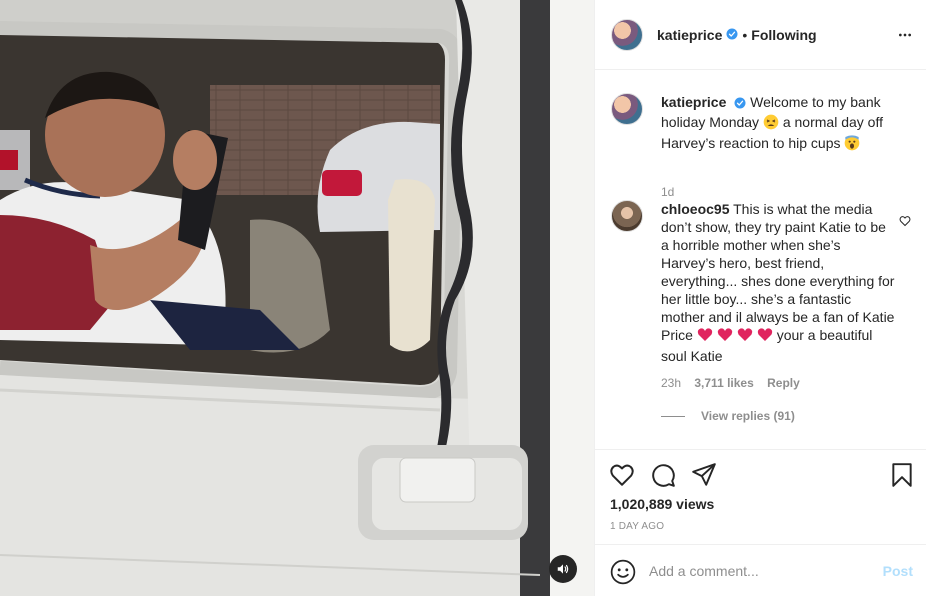 Image resolution: width=926 pixels, height=596 pixels. I want to click on caption-time: 1d, so click(667, 192).